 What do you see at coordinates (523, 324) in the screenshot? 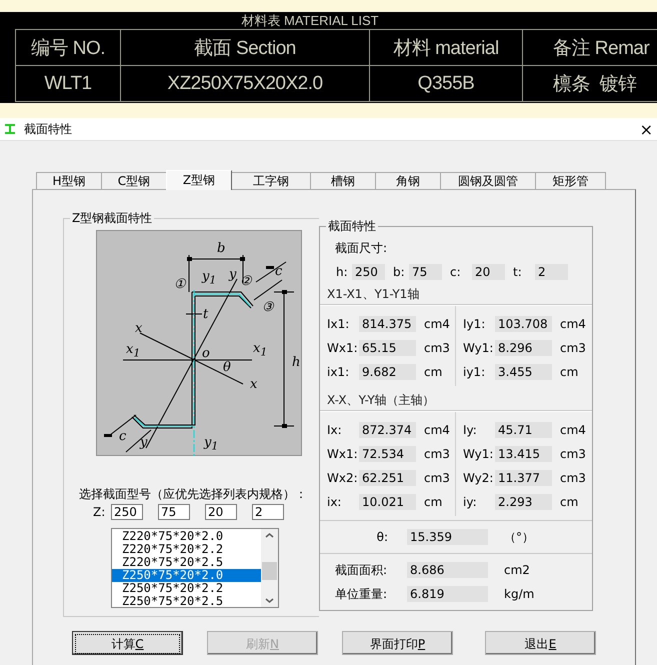
I see `value-field: 103.708` at bounding box center [523, 324].